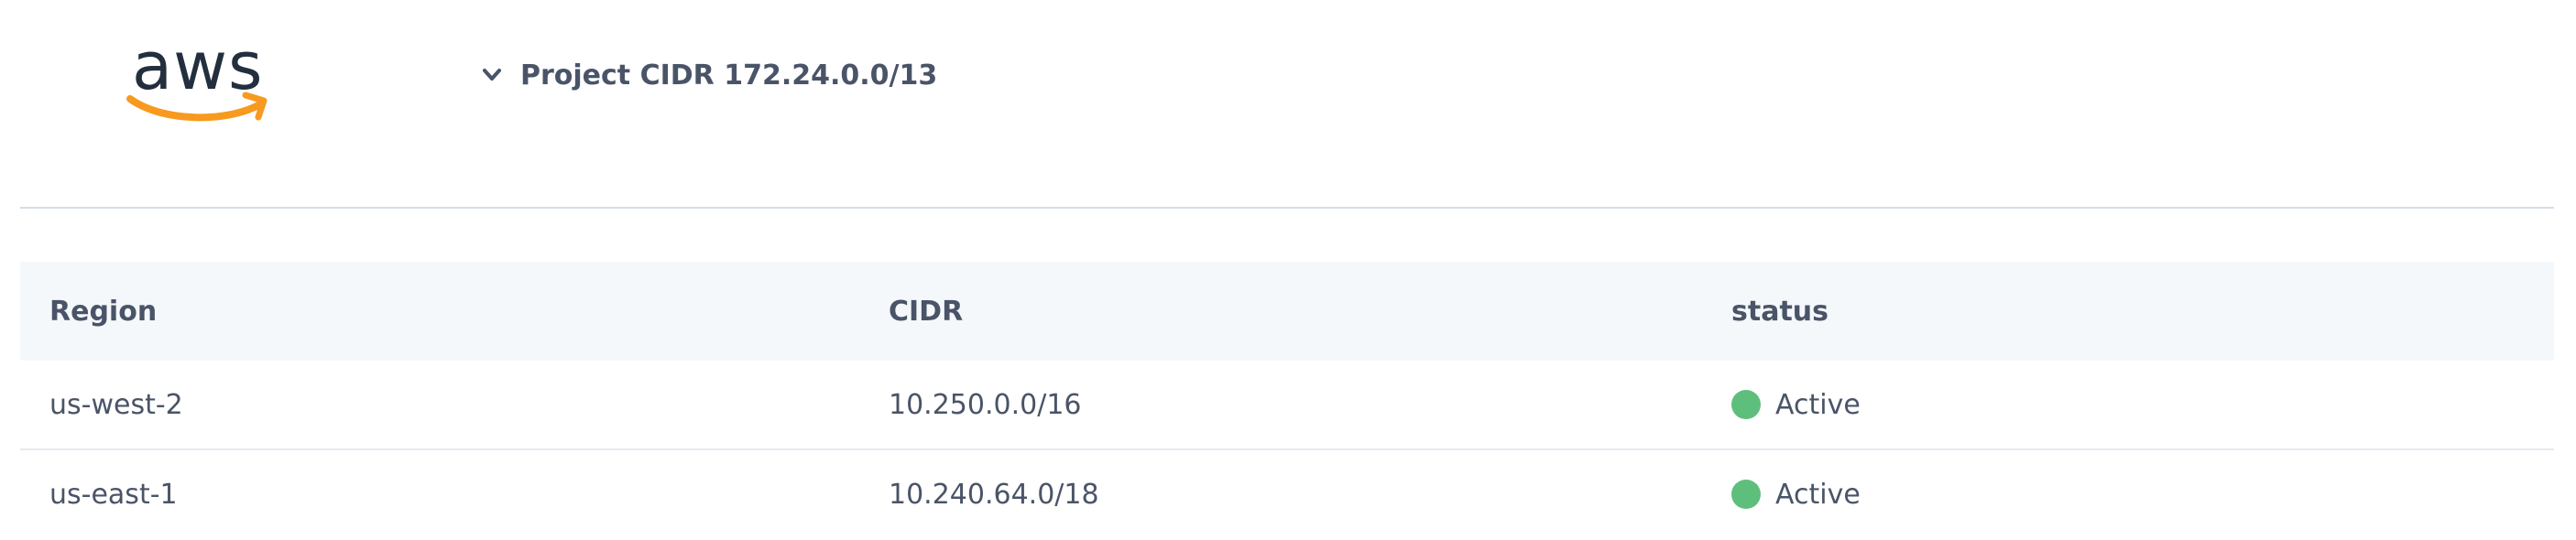  What do you see at coordinates (114, 495) in the screenshot?
I see `row-region: us-east-1` at bounding box center [114, 495].